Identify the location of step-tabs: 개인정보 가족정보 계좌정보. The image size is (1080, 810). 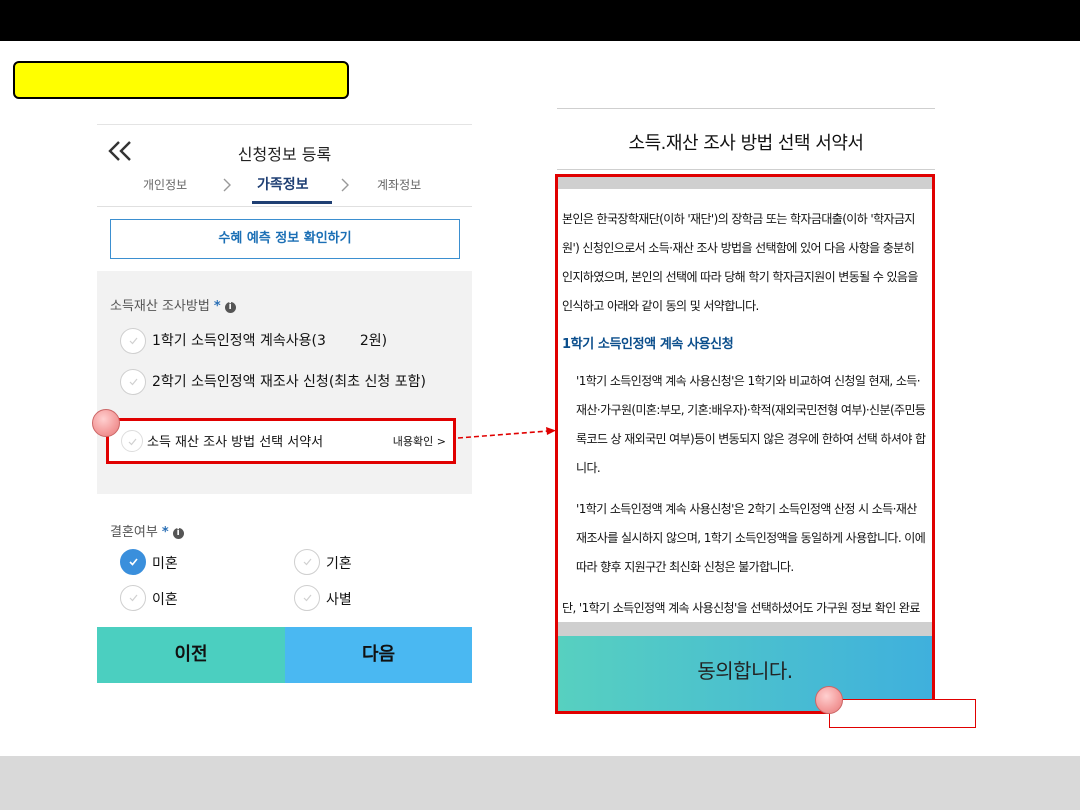
(284, 188).